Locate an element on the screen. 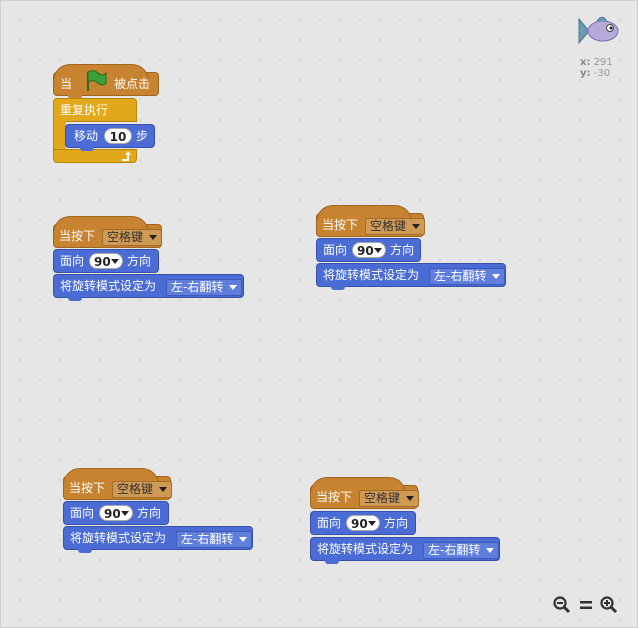 The image size is (639, 628). zoom-reset-icon is located at coordinates (586, 605).